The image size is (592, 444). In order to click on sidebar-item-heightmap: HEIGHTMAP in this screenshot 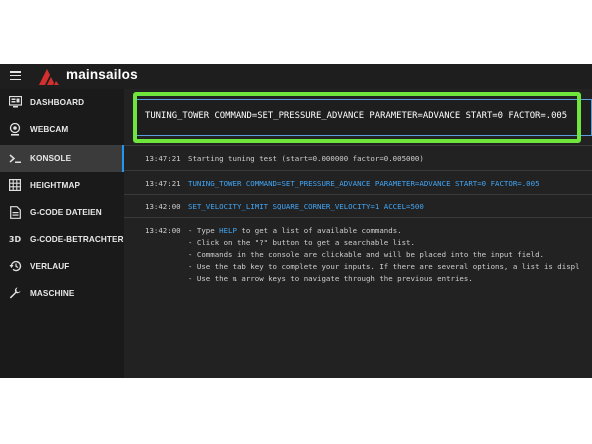, I will do `click(62, 185)`.